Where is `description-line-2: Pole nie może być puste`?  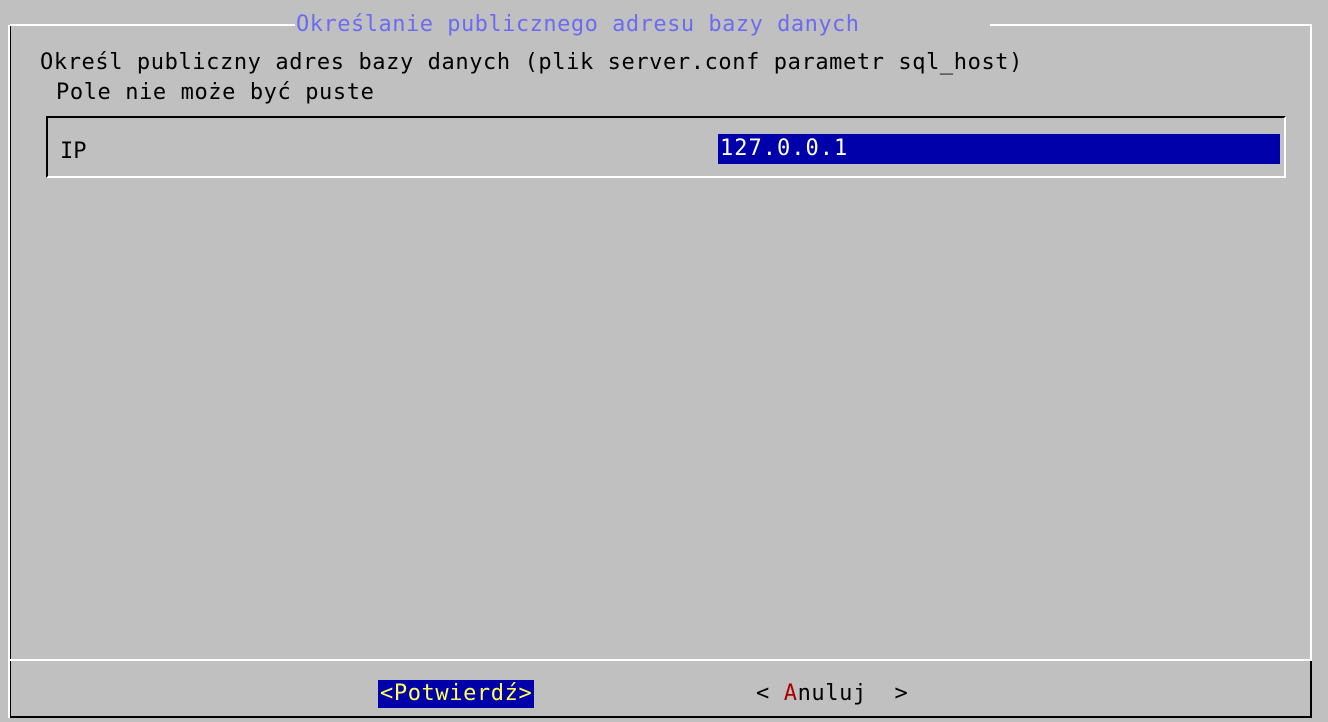
description-line-2: Pole nie może być puste is located at coordinates (215, 92).